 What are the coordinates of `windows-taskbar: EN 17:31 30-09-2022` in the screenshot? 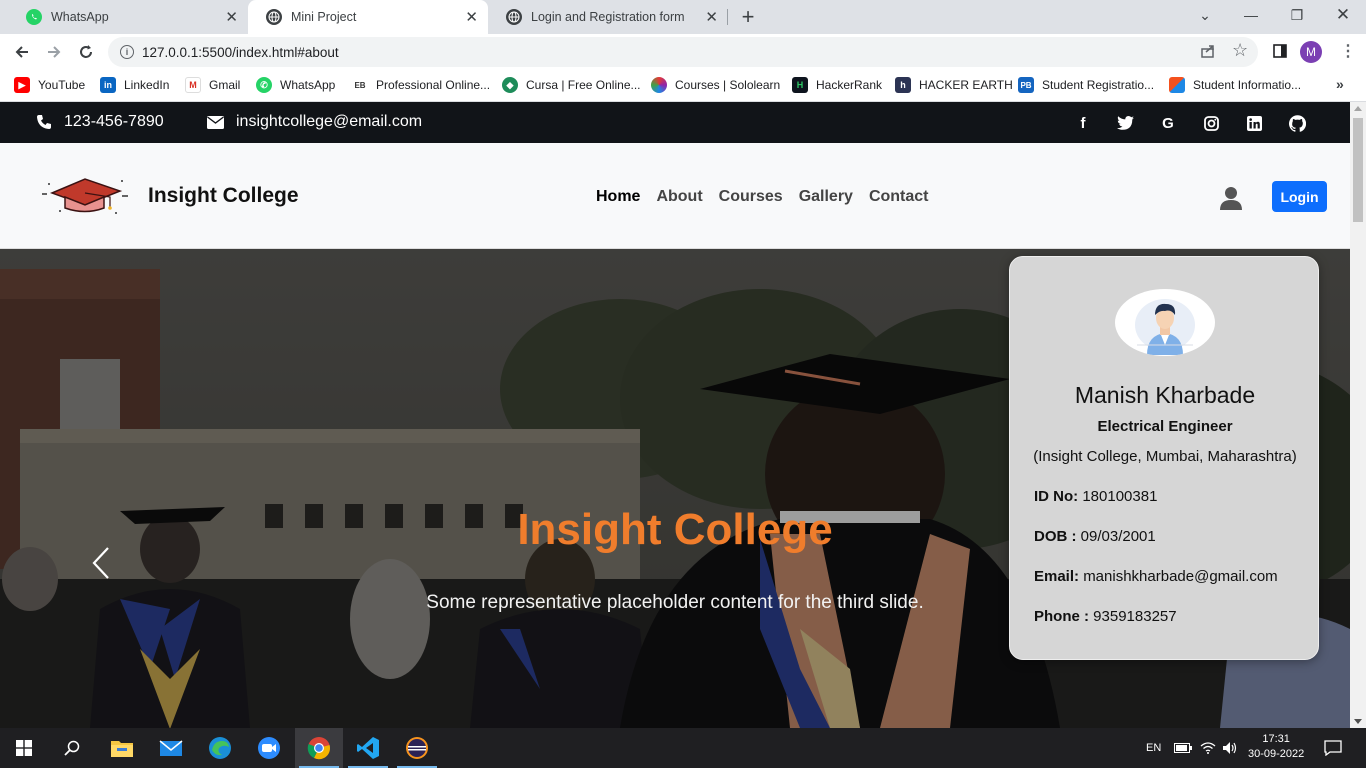 It's located at (683, 748).